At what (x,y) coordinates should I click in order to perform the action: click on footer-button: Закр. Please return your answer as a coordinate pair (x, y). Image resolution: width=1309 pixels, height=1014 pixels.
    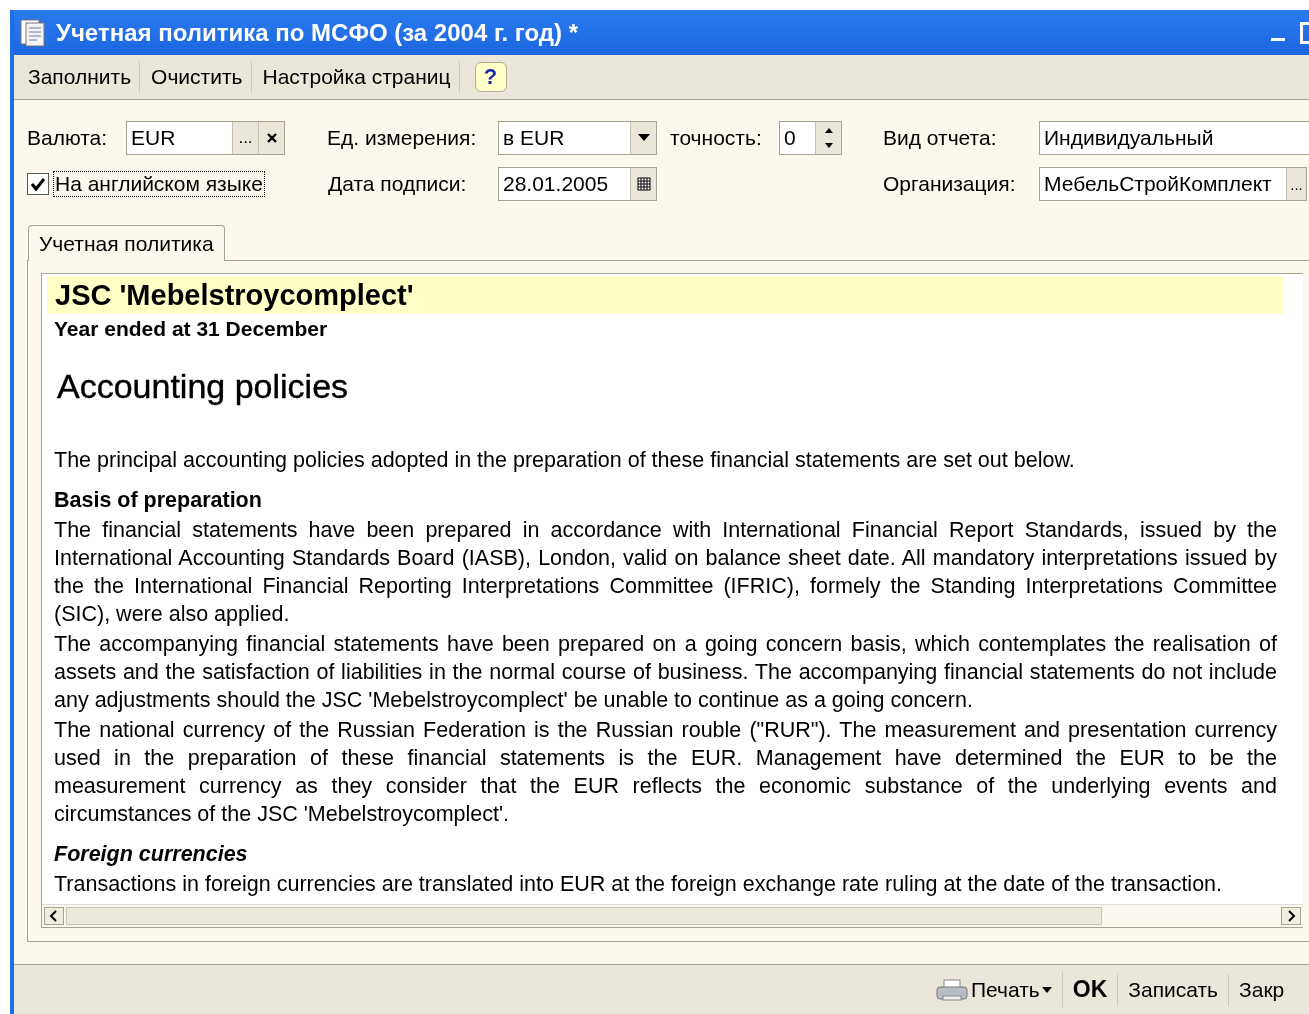
    Looking at the image, I should click on (1261, 989).